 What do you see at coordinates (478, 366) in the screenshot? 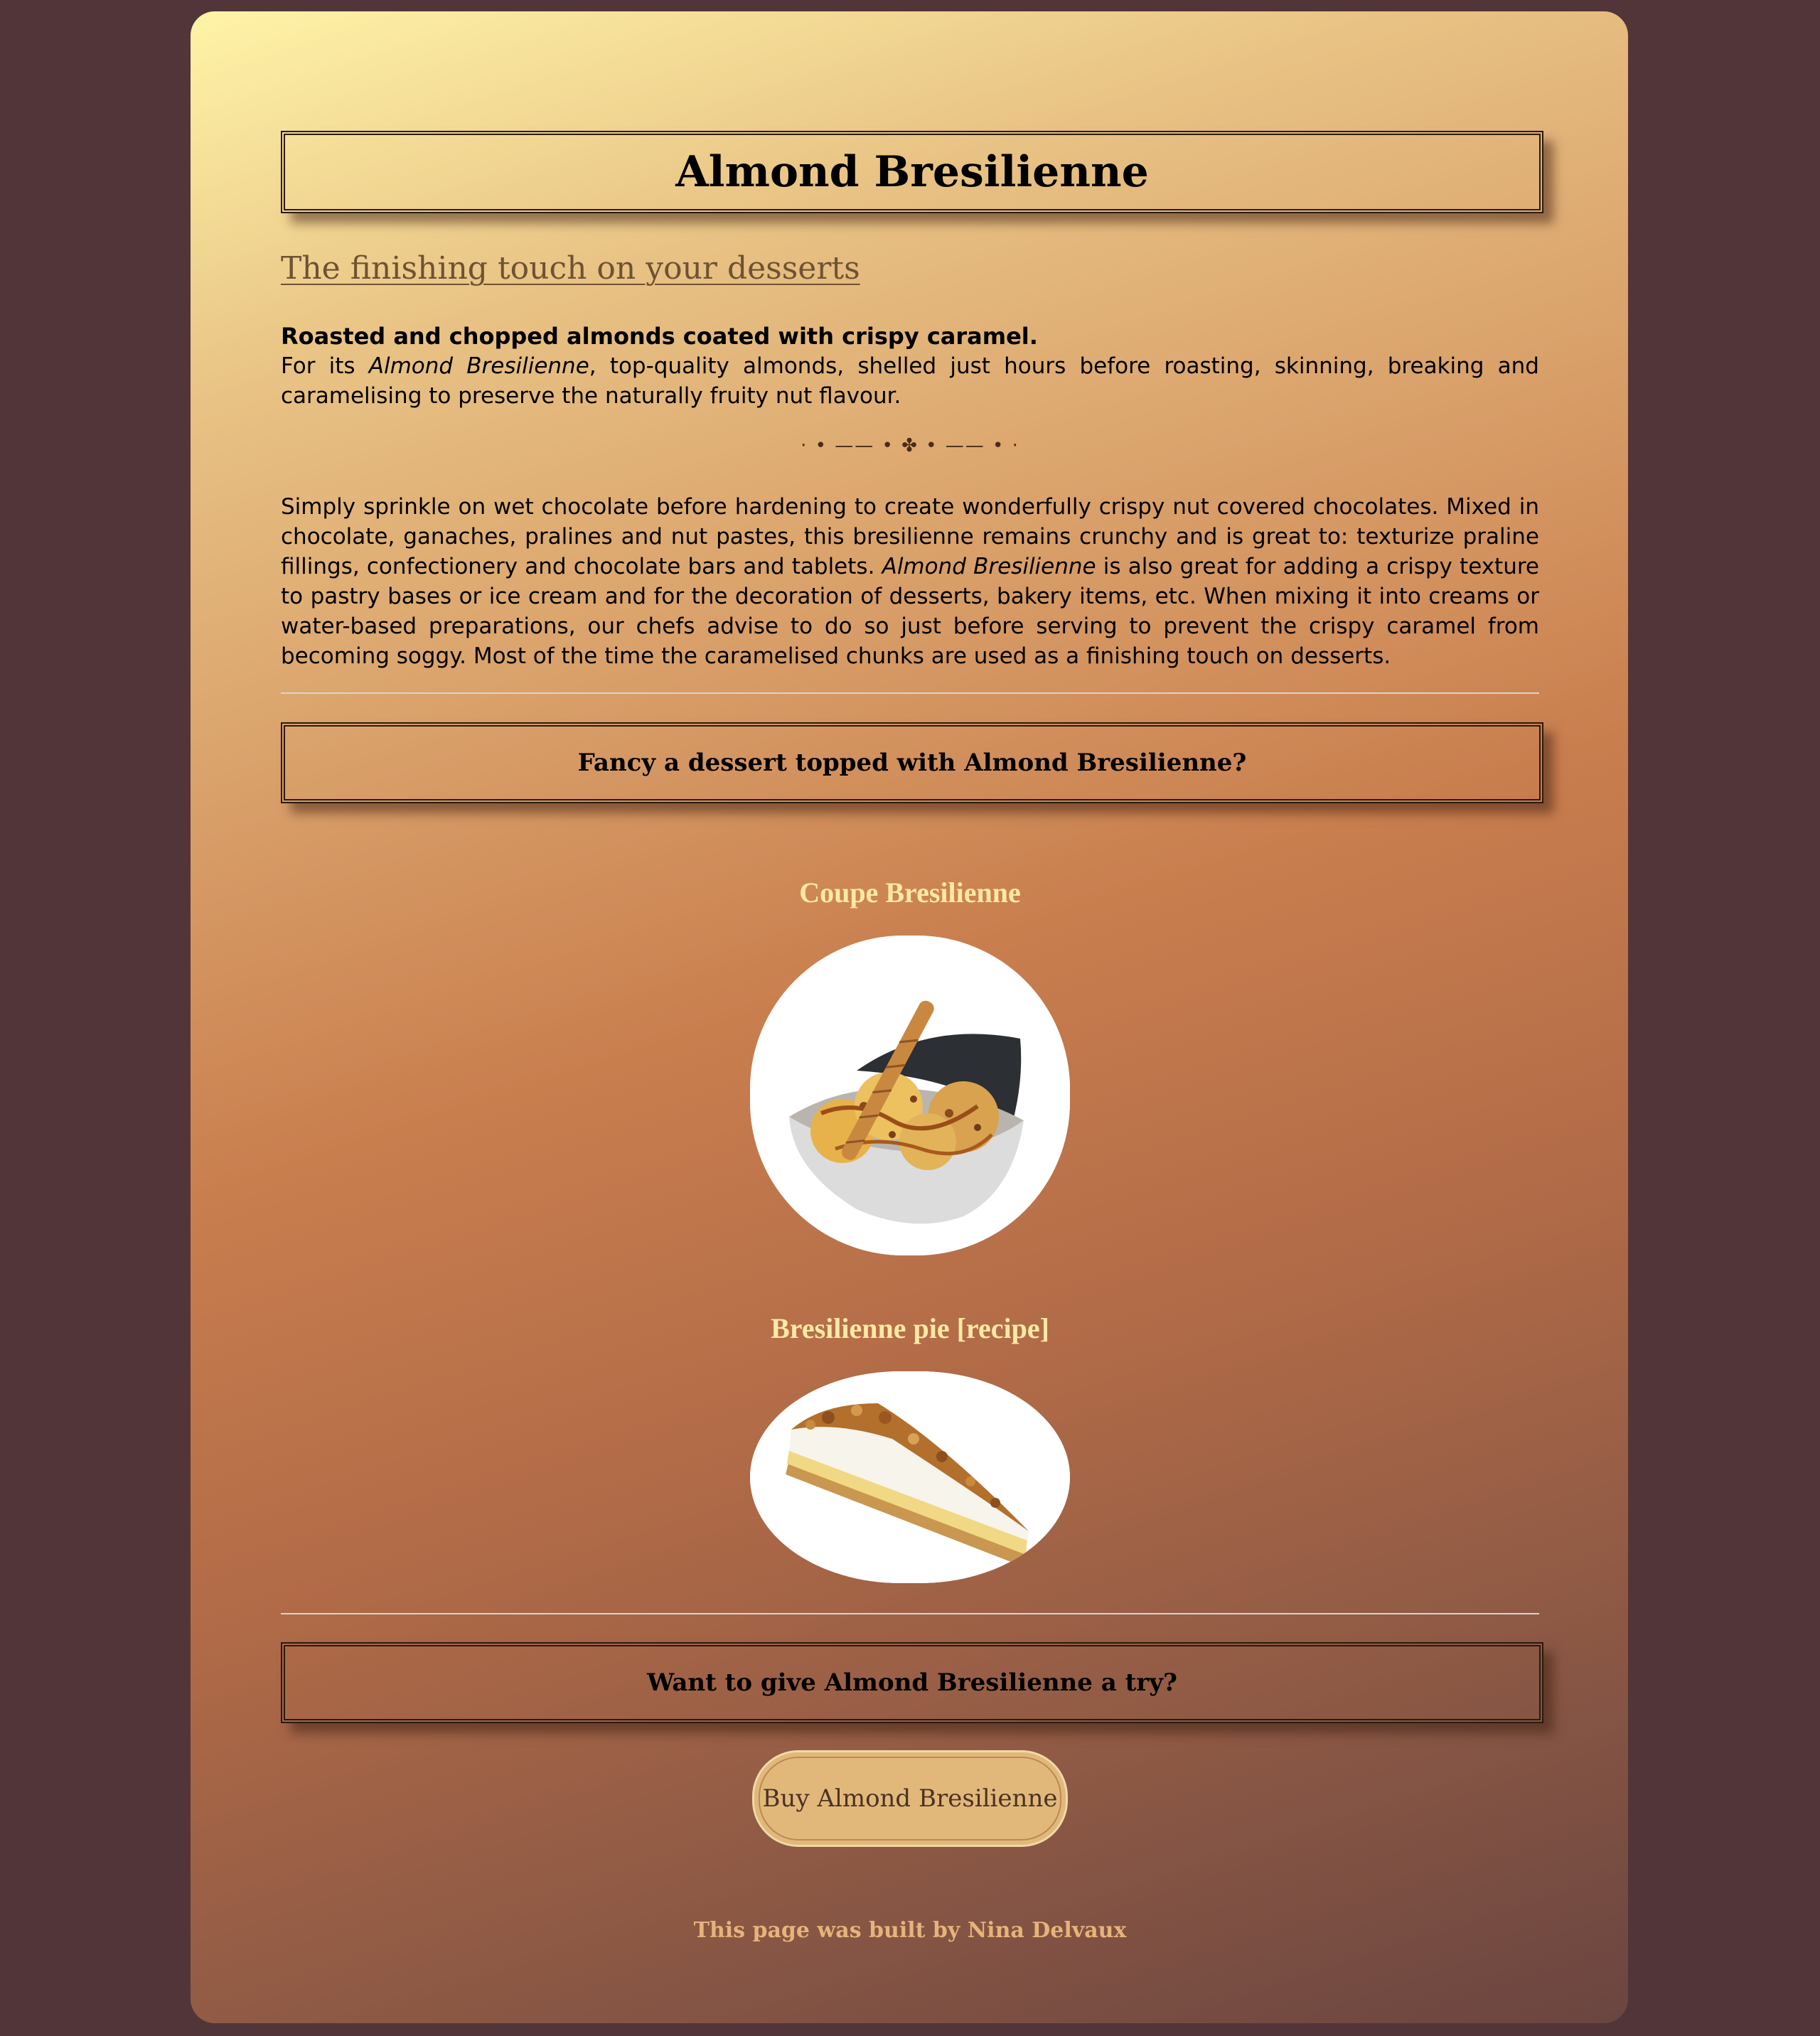
I see `intro-product-name: Almond Bresilienne` at bounding box center [478, 366].